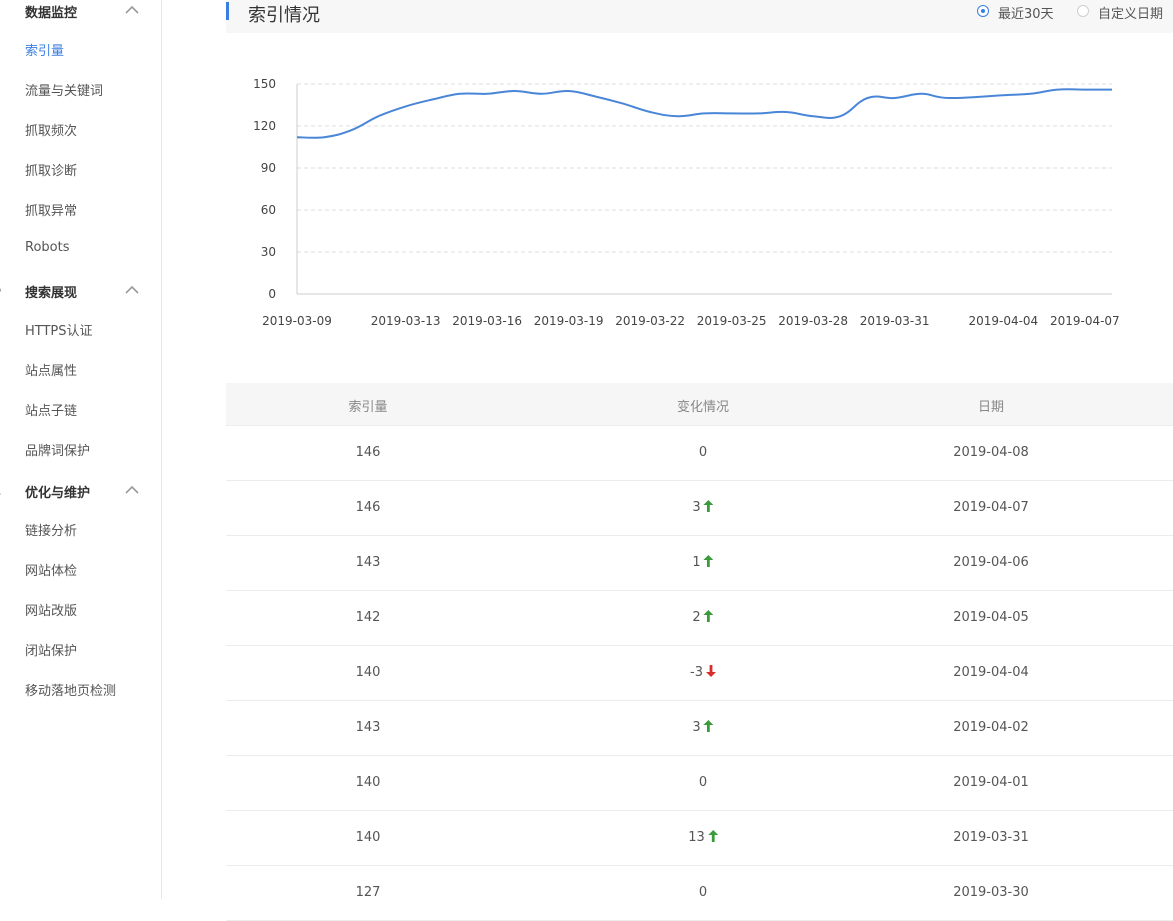 Image resolution: width=1173 pixels, height=921 pixels. Describe the element at coordinates (51, 369) in the screenshot. I see `sidebar-item-site-attributes: 站点属性` at that location.